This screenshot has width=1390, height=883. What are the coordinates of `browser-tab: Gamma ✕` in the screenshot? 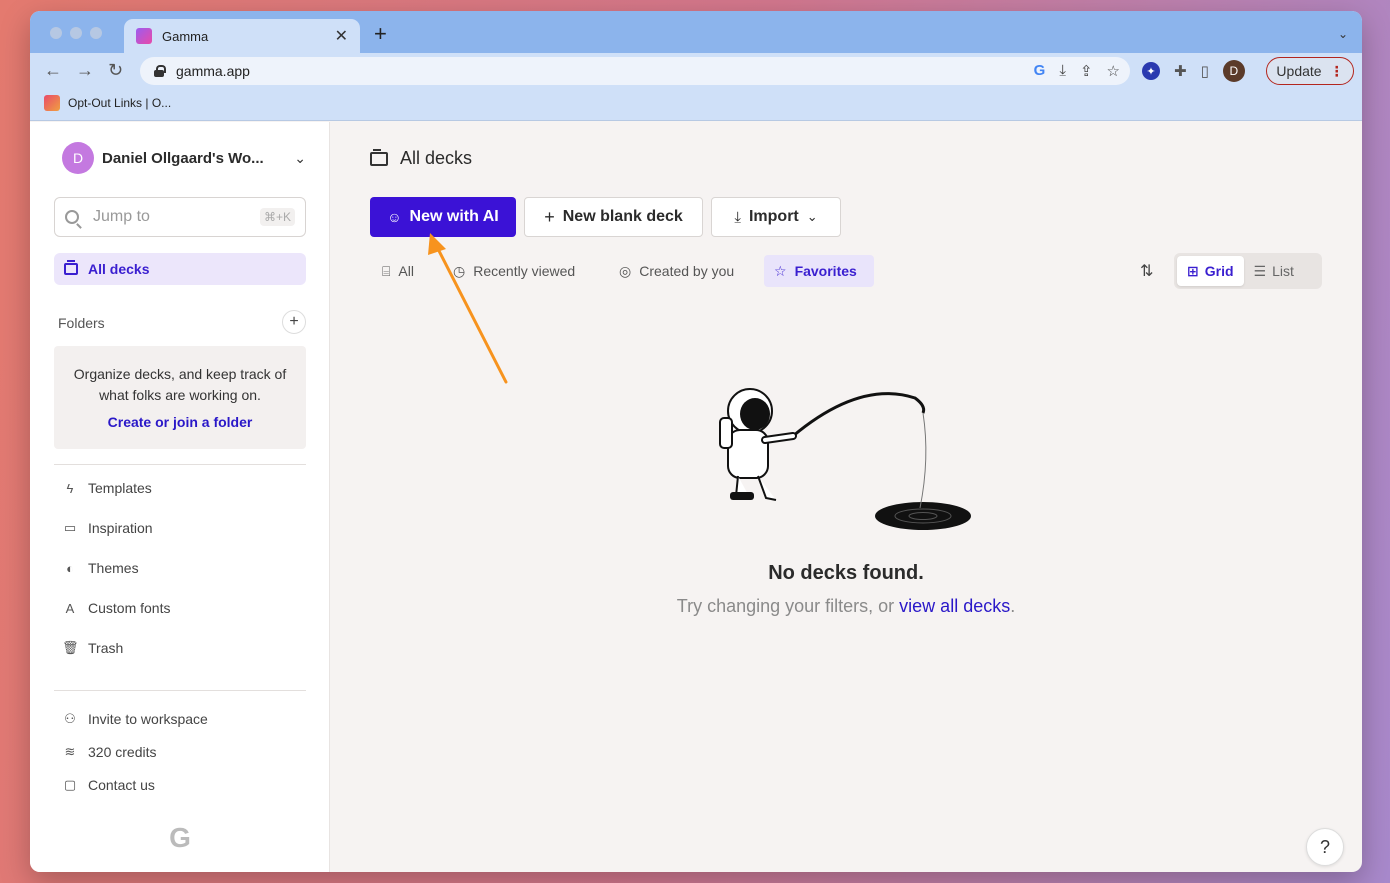 It's located at (242, 36).